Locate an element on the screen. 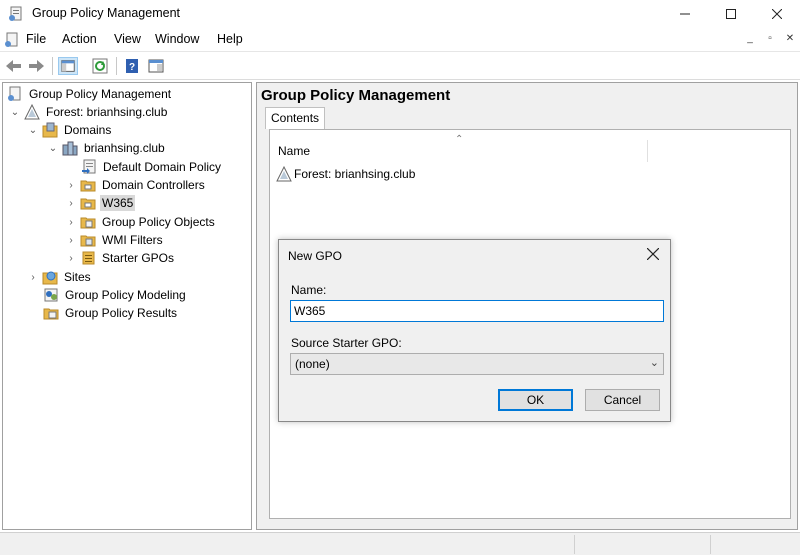 The width and height of the screenshot is (800, 555). tree-node-label: Starter GPOs is located at coordinates (138, 258).